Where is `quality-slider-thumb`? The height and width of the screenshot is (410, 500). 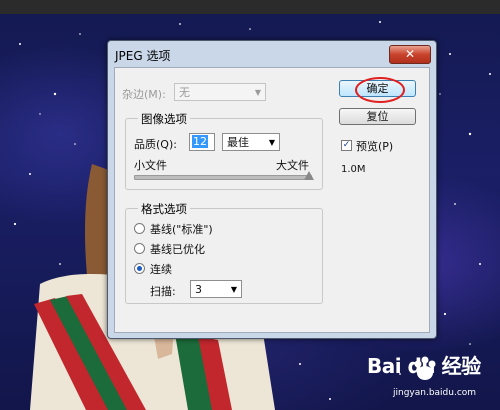 quality-slider-thumb is located at coordinates (309, 175).